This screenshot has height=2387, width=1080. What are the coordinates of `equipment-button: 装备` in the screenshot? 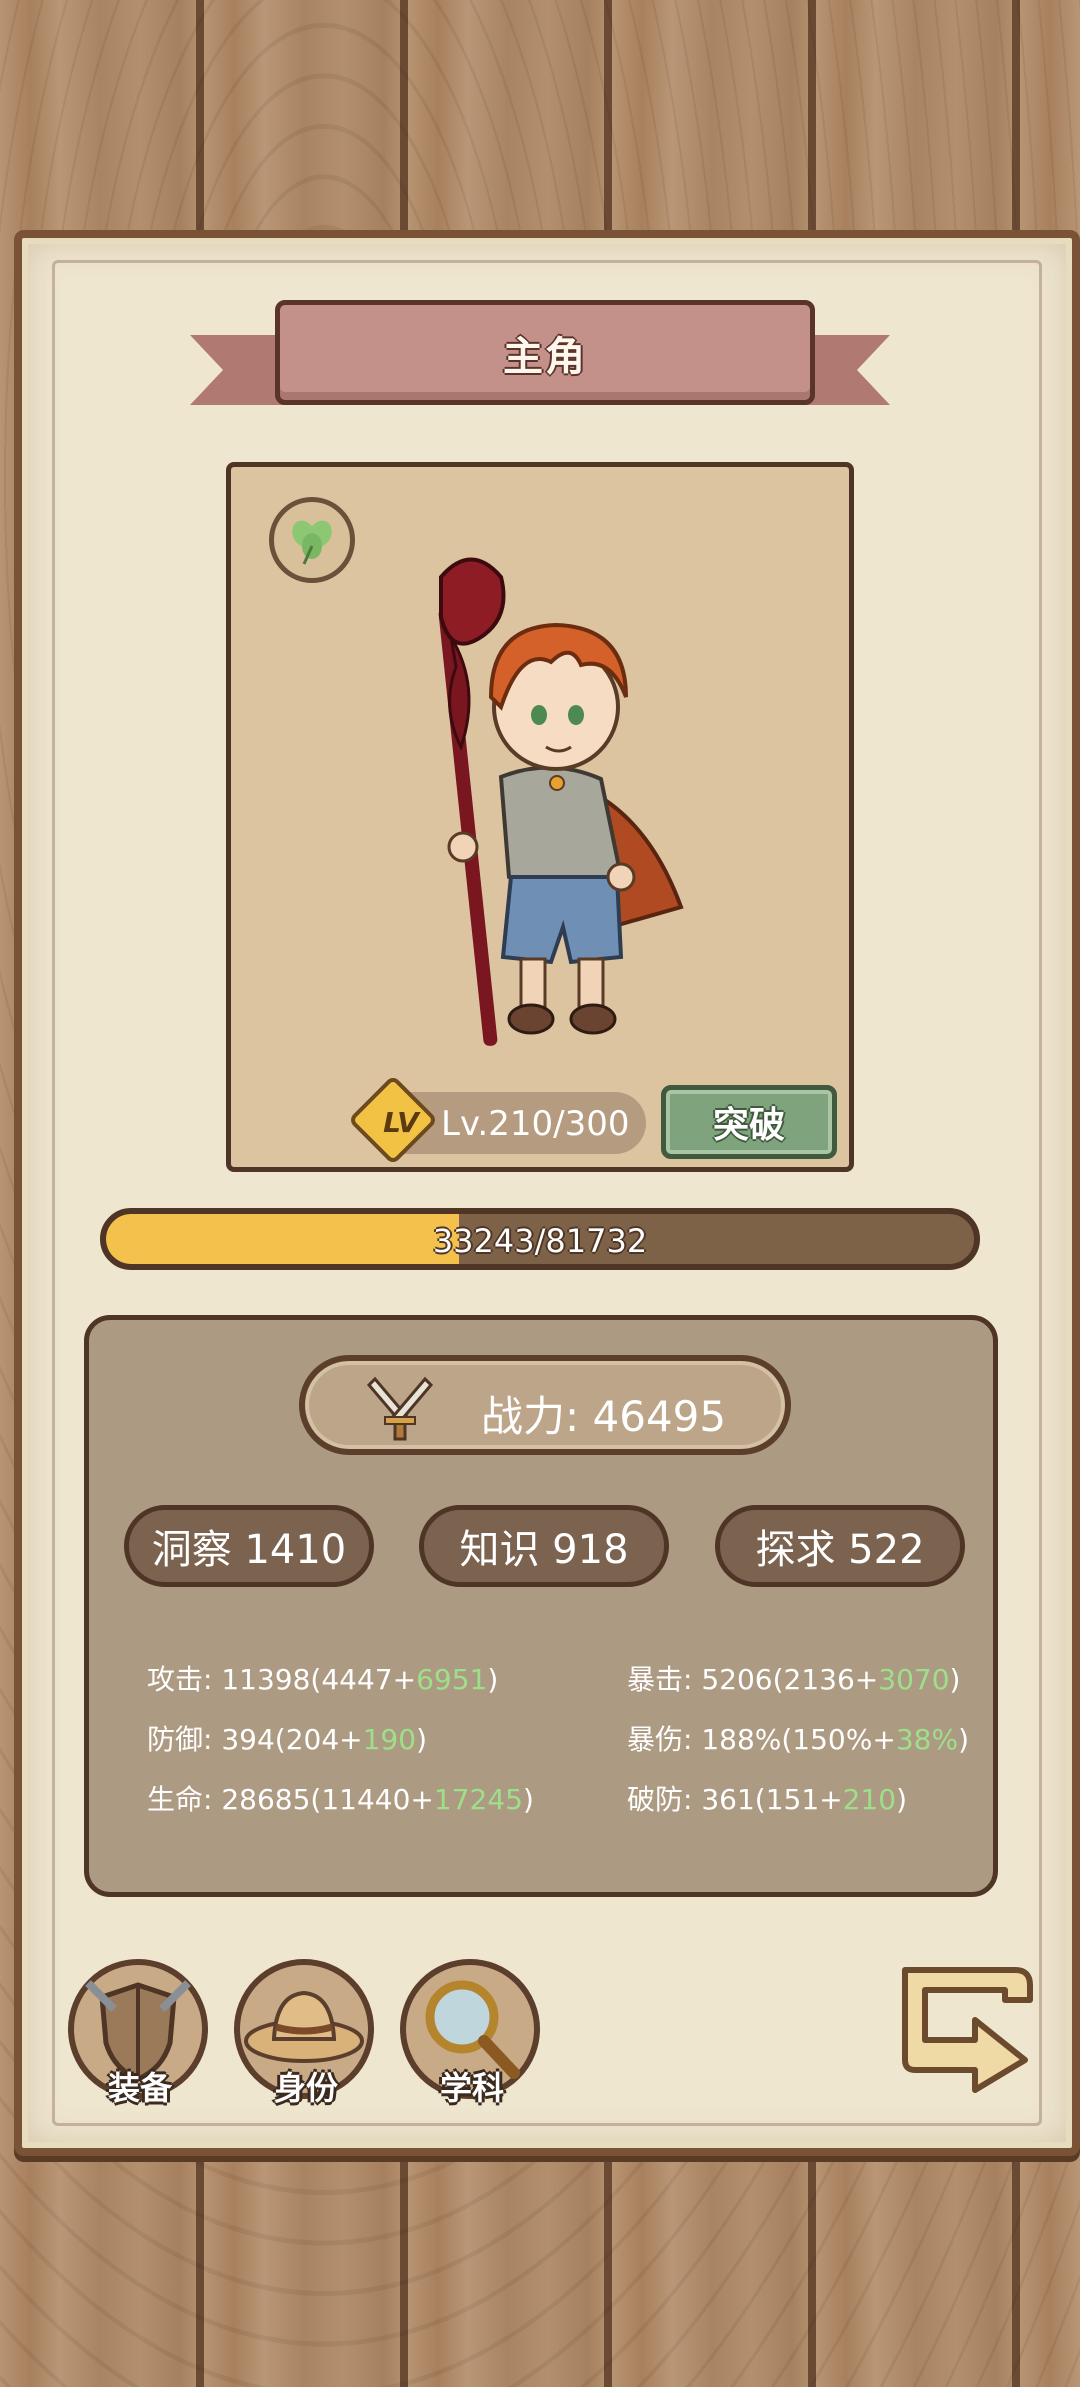 It's located at (140, 2035).